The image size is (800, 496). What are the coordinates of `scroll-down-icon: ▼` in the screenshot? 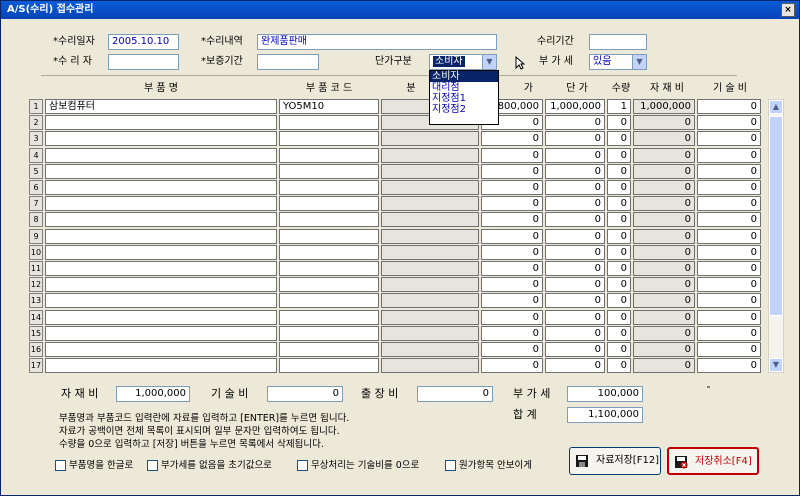 It's located at (776, 365).